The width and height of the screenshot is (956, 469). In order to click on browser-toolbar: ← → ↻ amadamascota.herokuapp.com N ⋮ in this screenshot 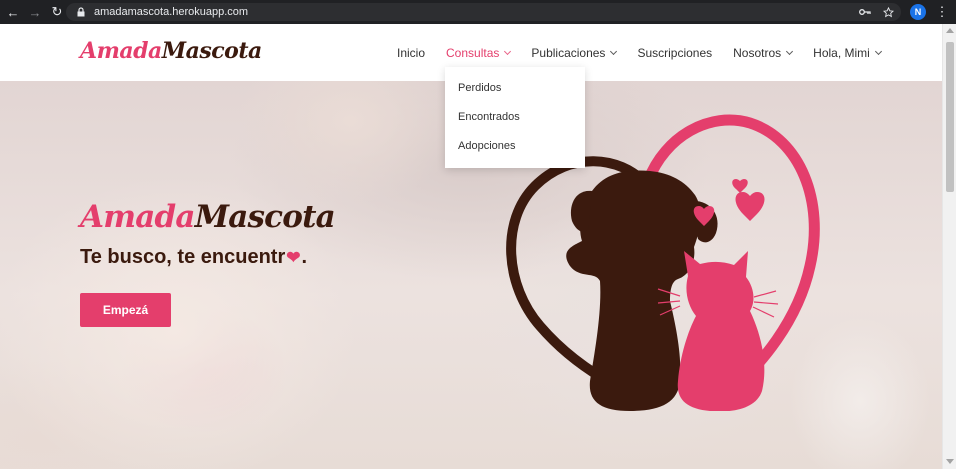, I will do `click(478, 12)`.